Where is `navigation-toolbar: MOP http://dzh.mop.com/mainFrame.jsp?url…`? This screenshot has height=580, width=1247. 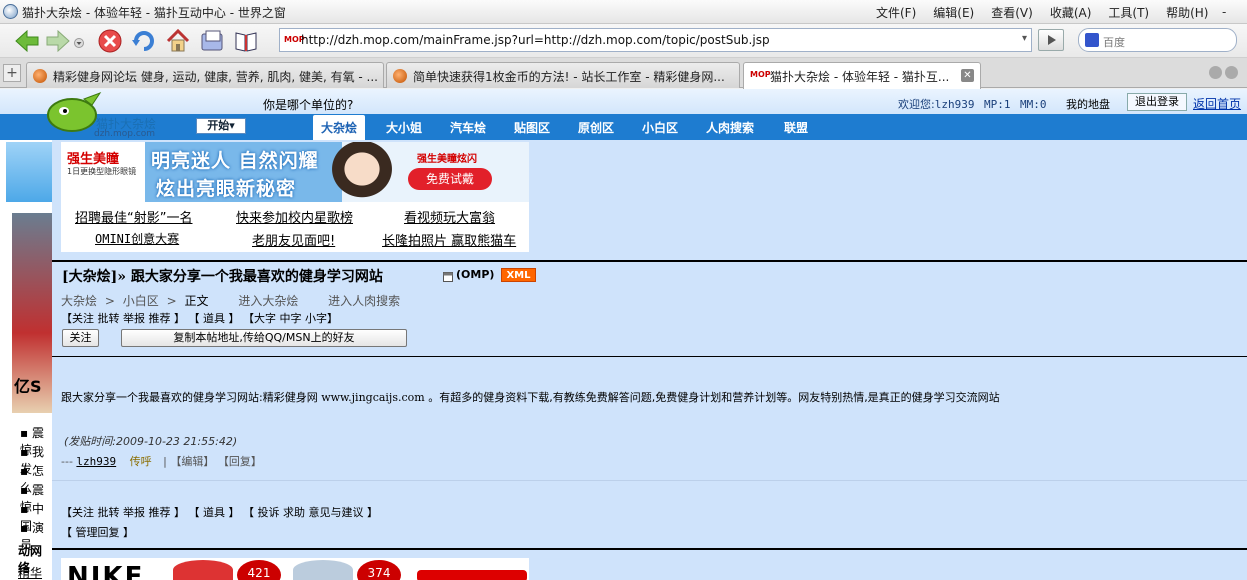
navigation-toolbar: MOP http://dzh.mop.com/mainFrame.jsp?url… is located at coordinates (623, 41).